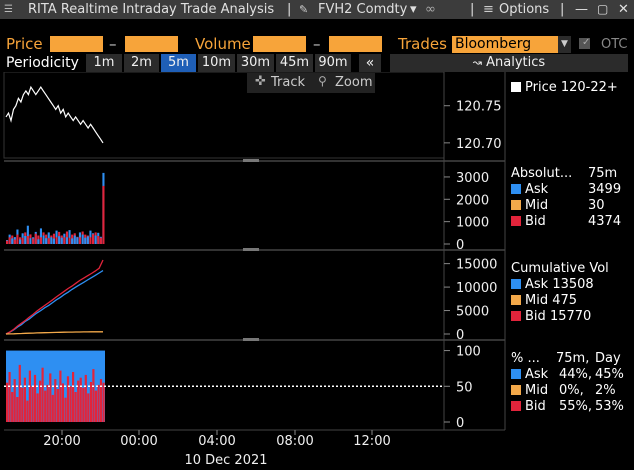 The image size is (634, 470). I want to click on x-axis-date: 10 Dec 2021, so click(225, 460).